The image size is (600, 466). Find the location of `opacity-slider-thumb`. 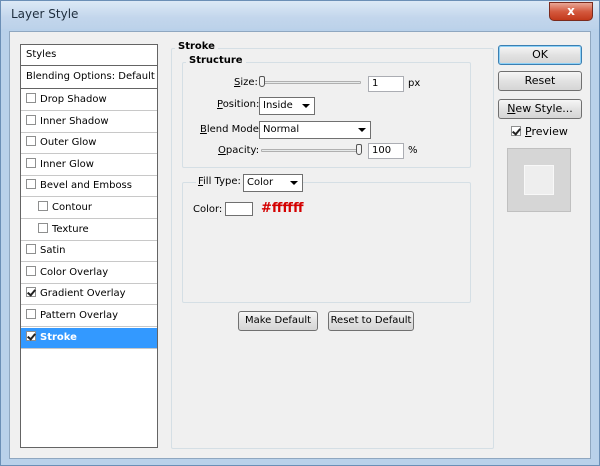

opacity-slider-thumb is located at coordinates (359, 149).